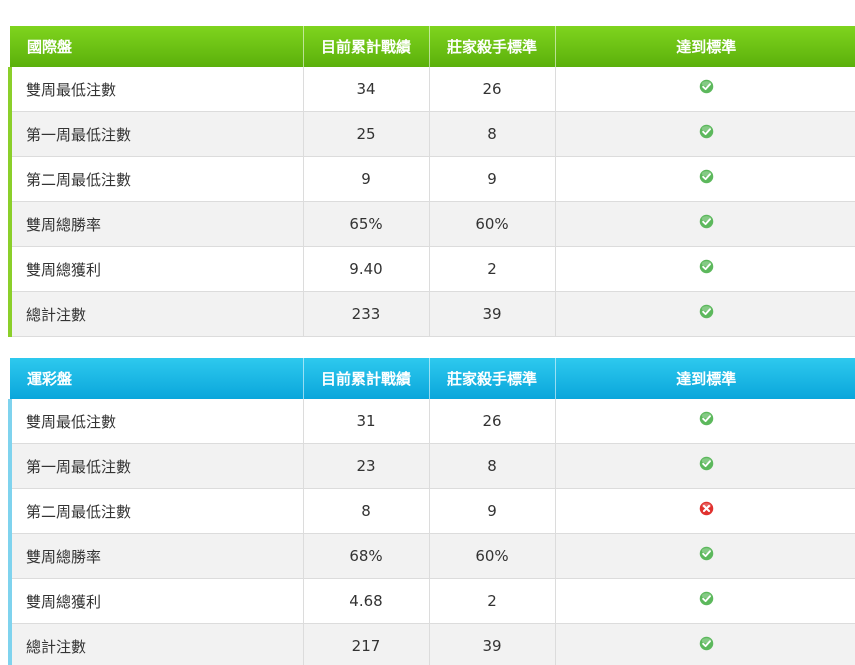 This screenshot has height=665, width=855. I want to click on table-title: 國際盤, so click(157, 46).